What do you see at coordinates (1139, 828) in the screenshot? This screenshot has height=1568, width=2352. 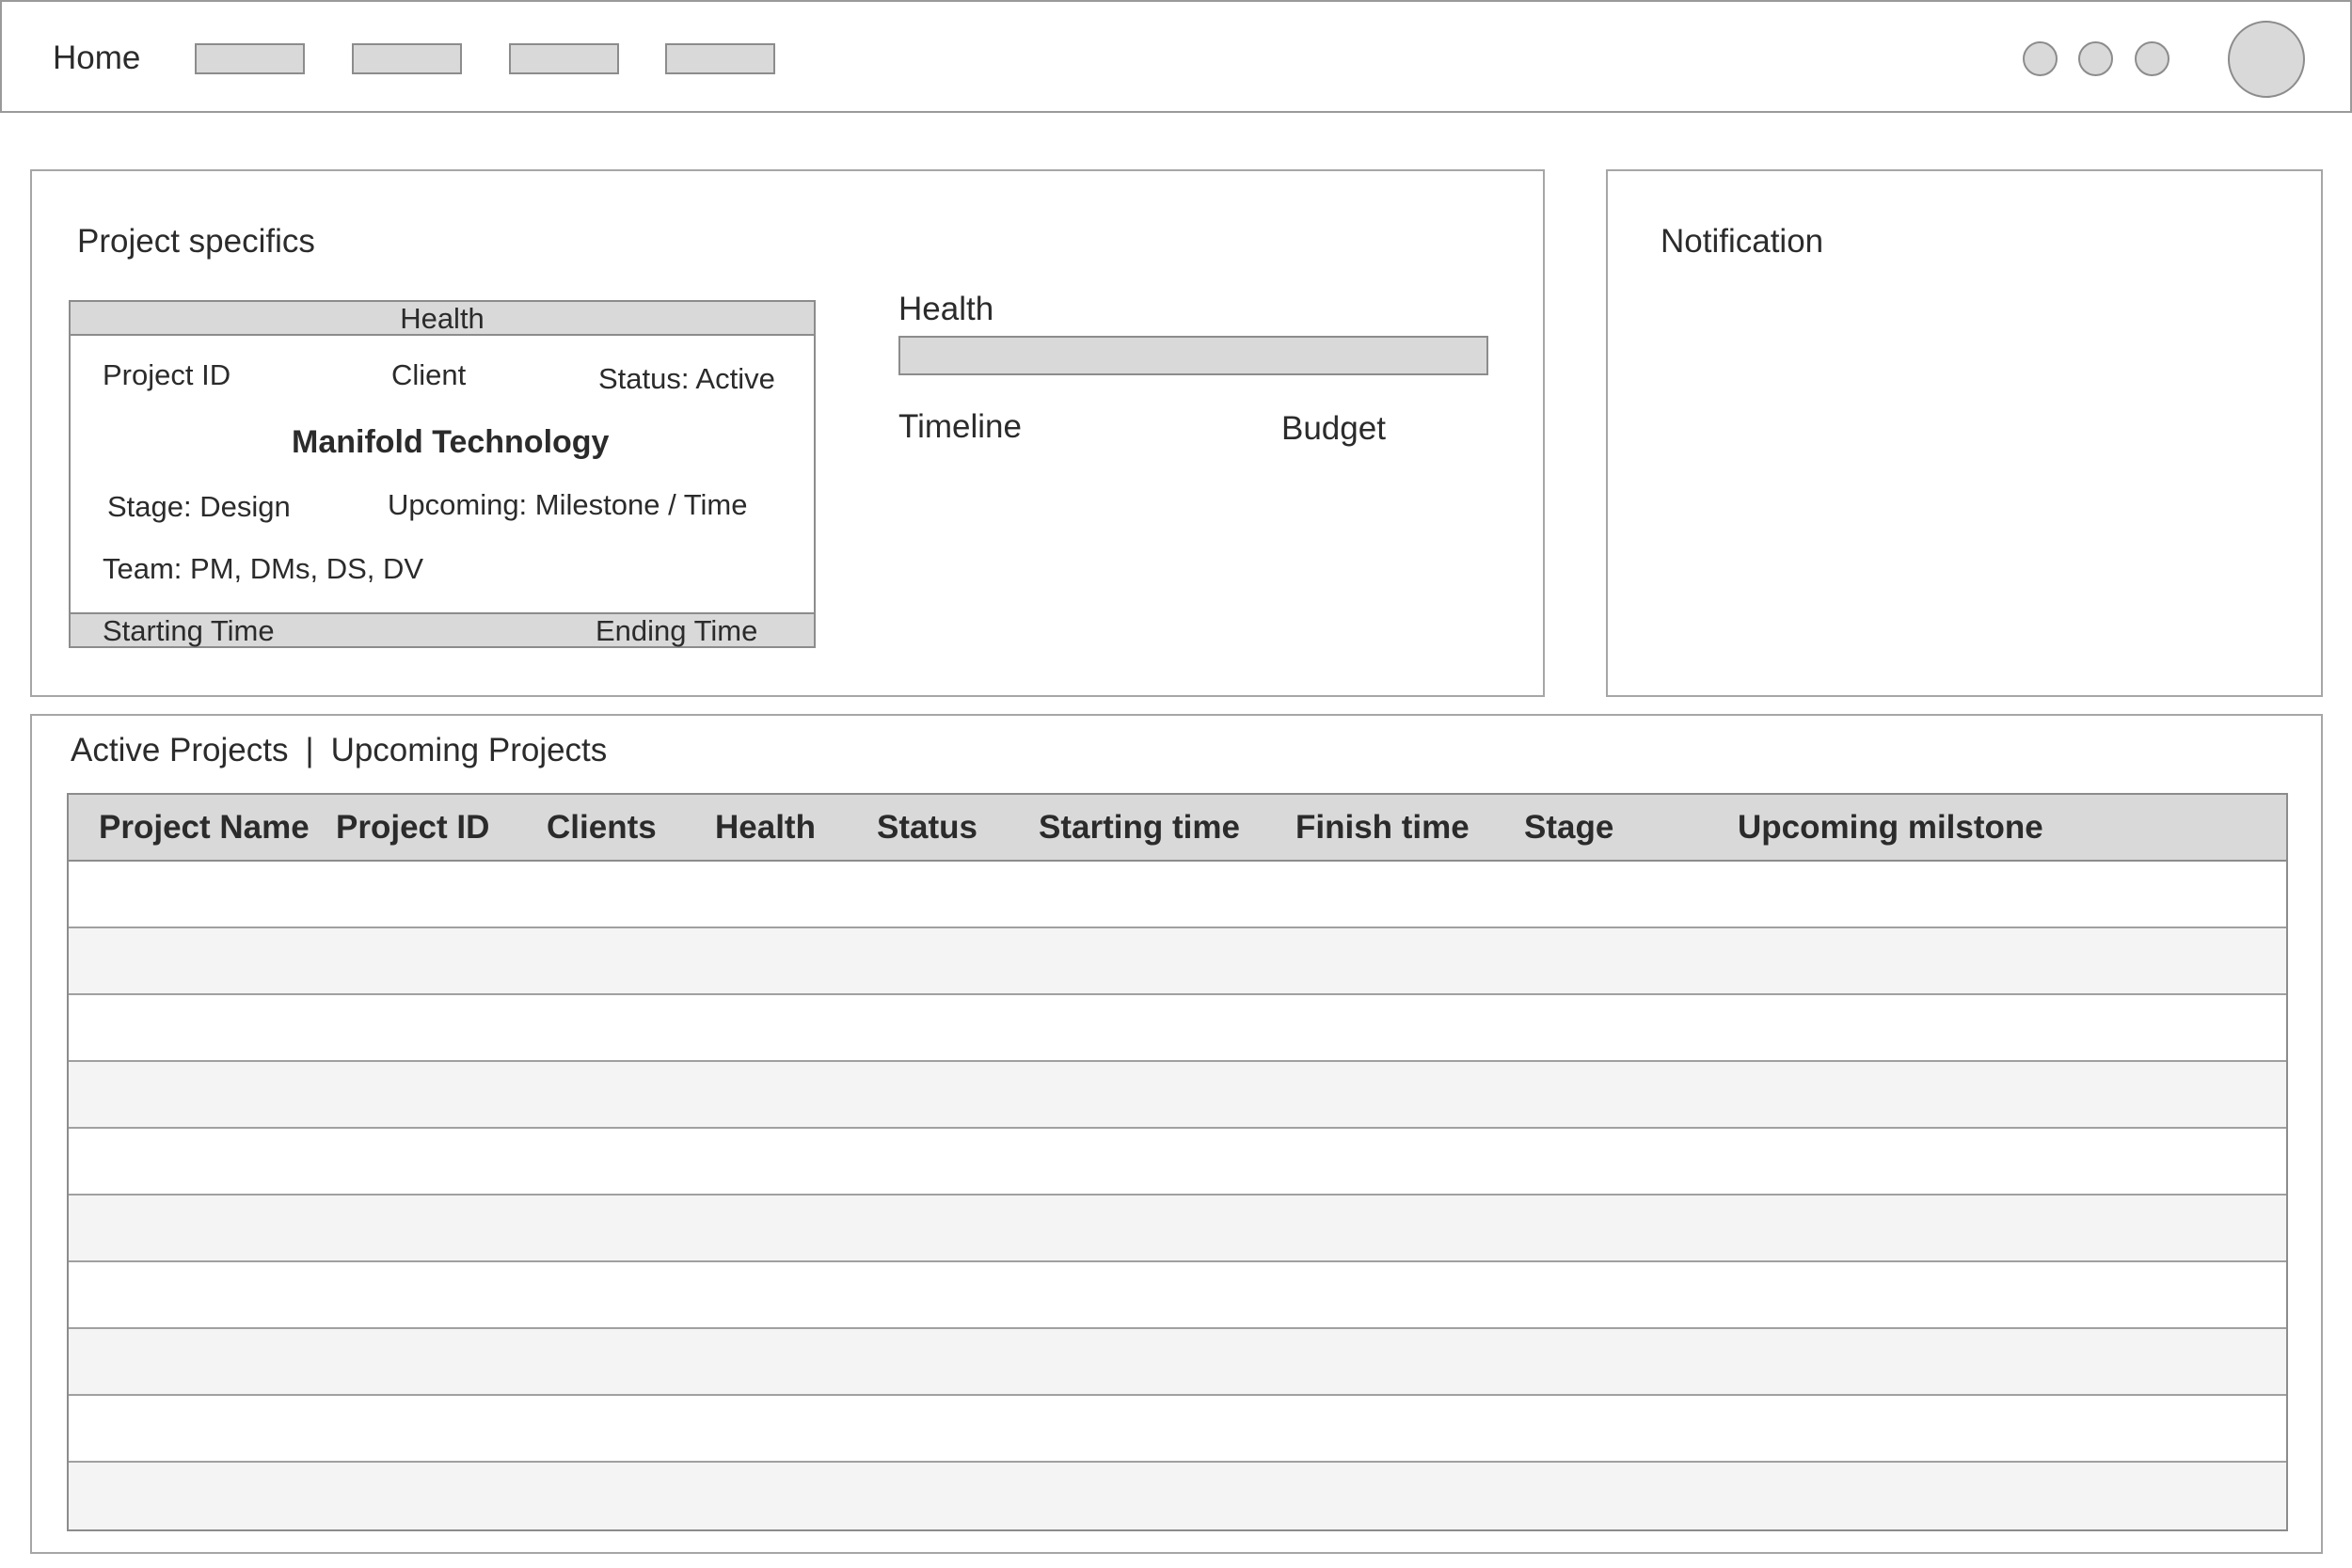 I see `column-header-starting-time: Starting time` at bounding box center [1139, 828].